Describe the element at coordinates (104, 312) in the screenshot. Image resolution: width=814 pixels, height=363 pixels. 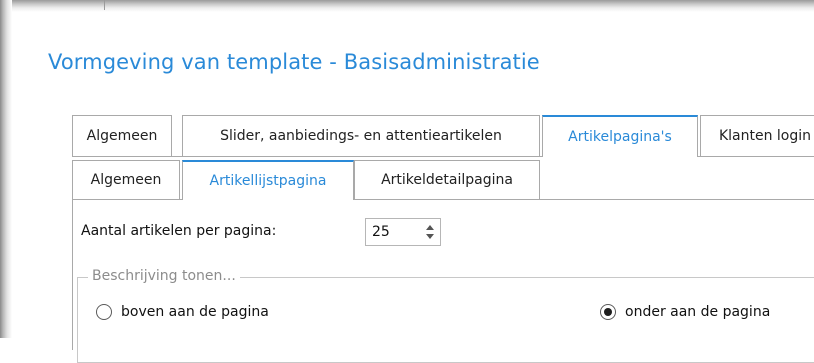
I see `radio-unchecked-icon` at that location.